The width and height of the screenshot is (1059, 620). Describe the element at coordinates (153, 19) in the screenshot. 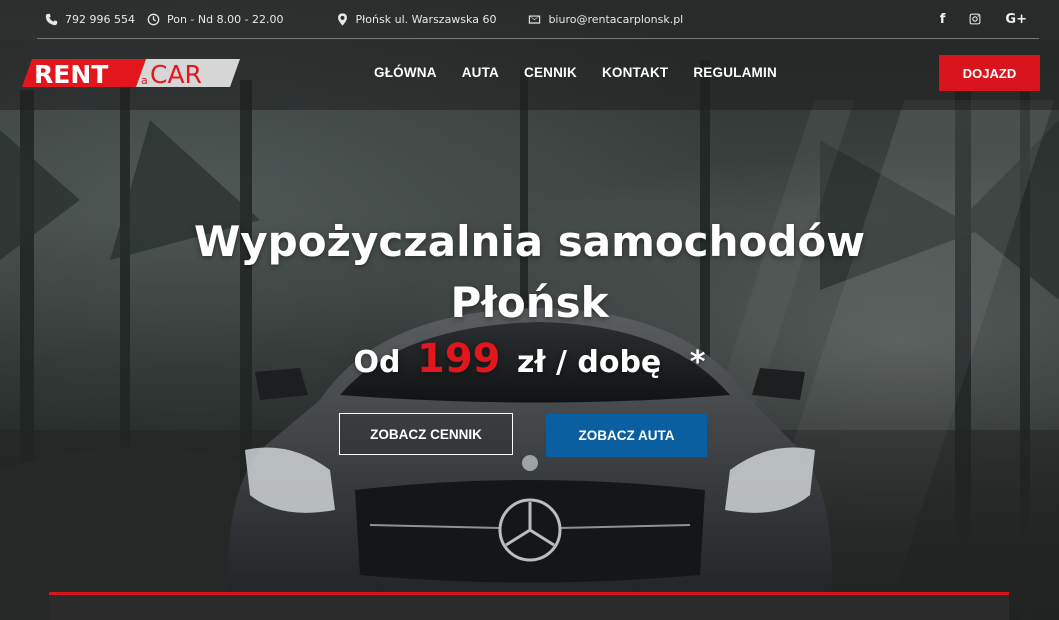

I see `clock-icon` at that location.